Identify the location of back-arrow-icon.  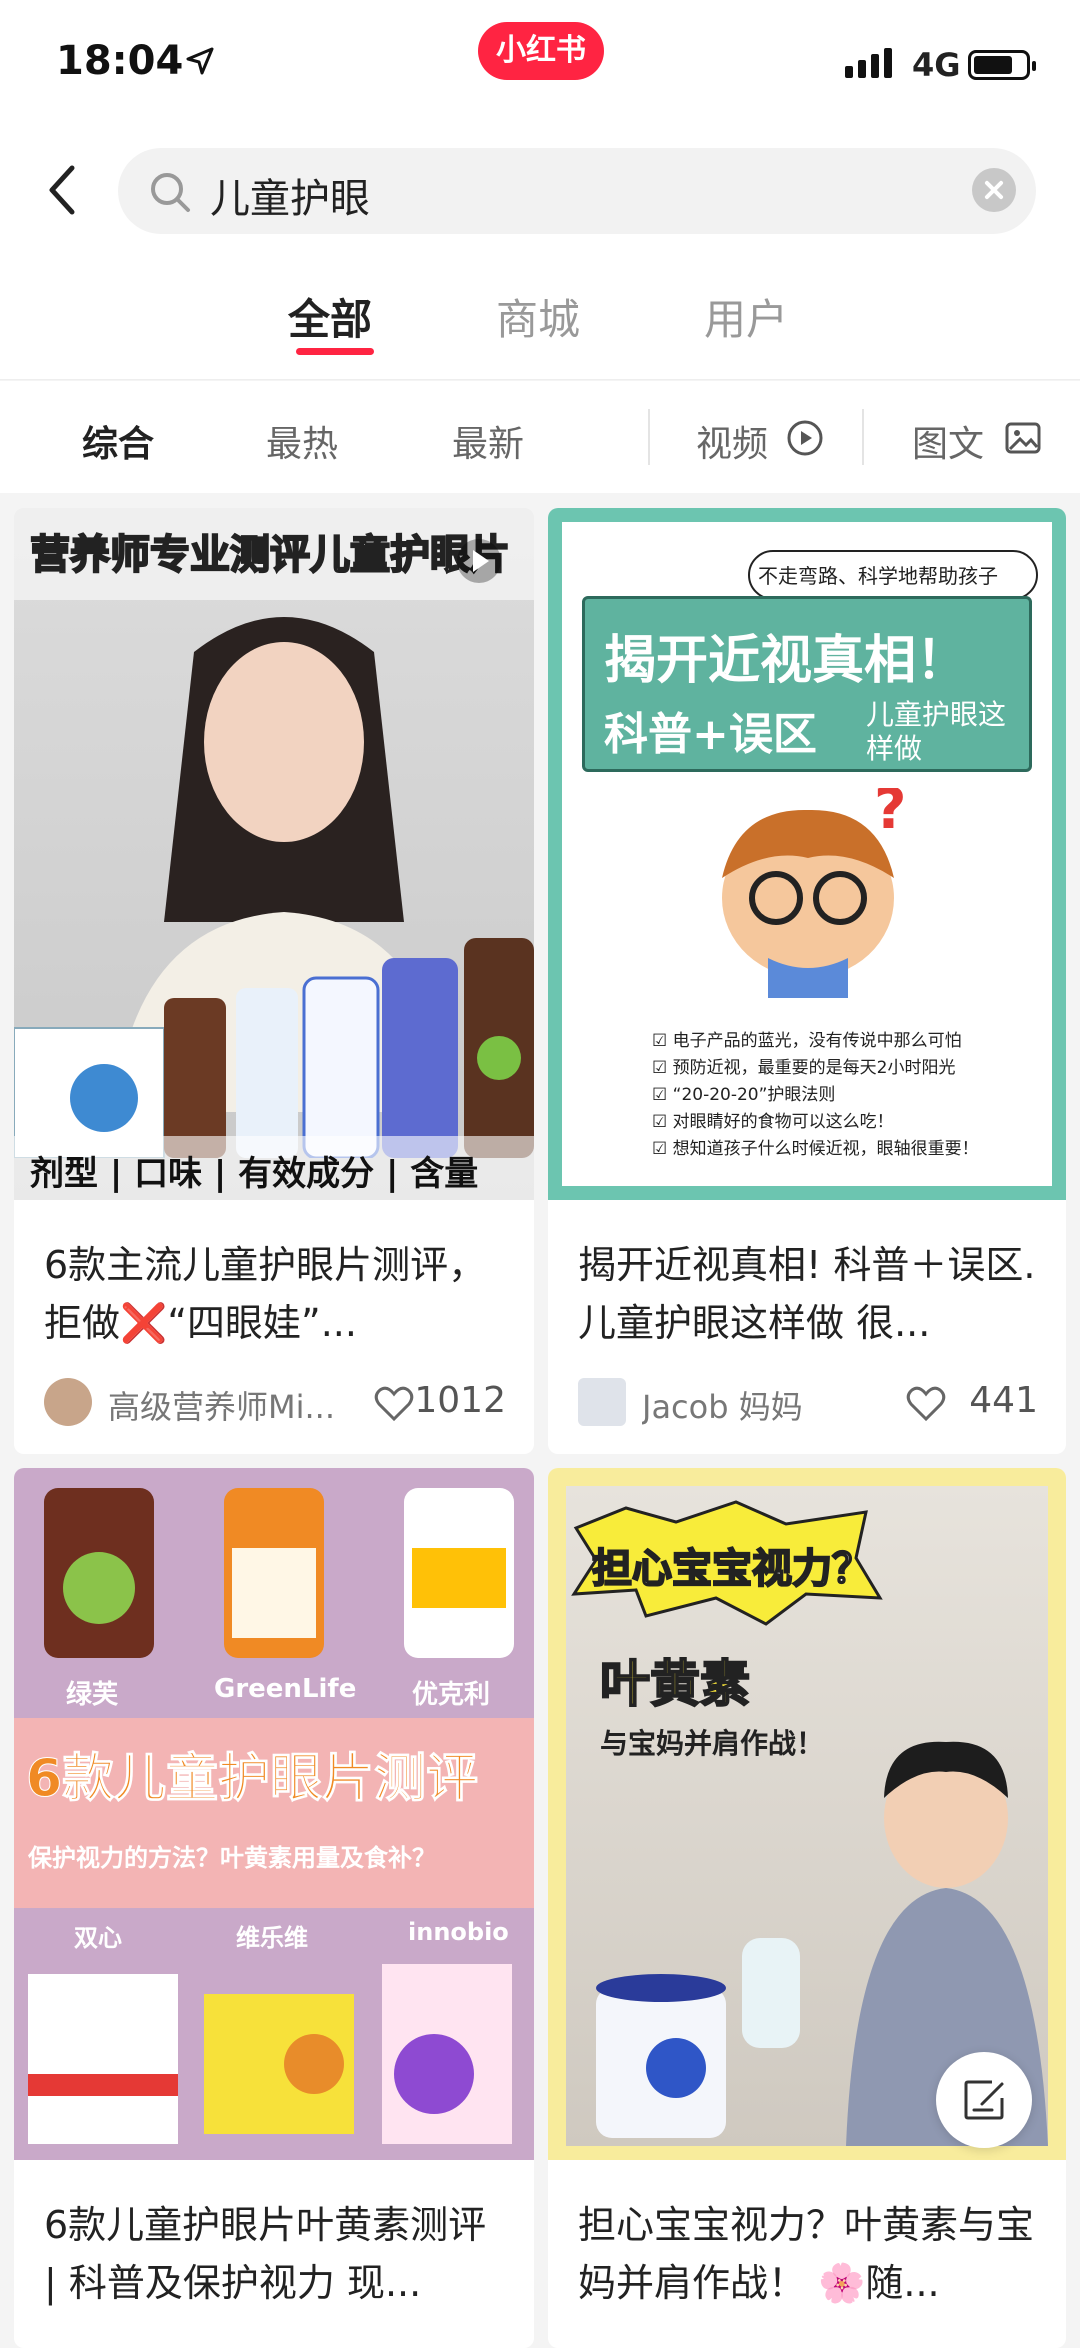
(65, 190).